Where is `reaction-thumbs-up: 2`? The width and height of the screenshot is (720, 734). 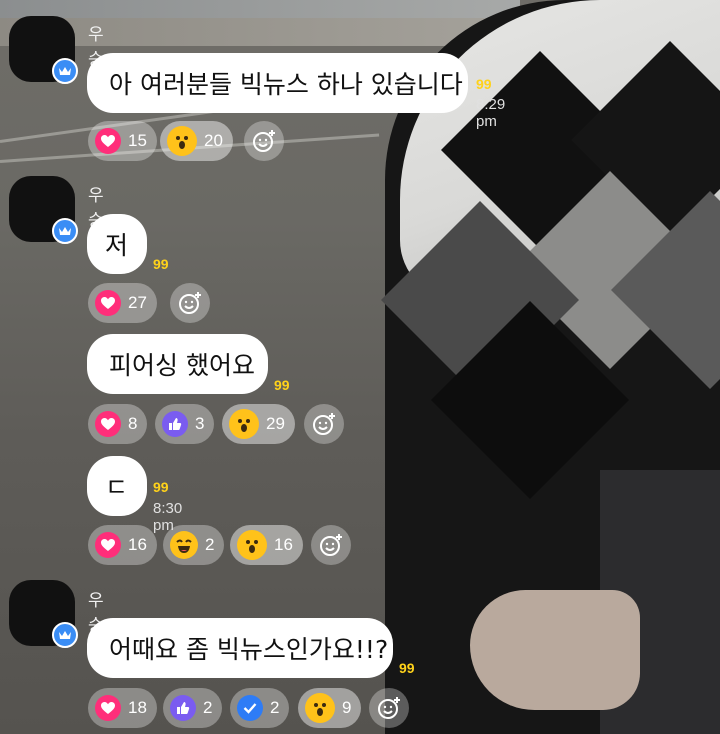
reaction-thumbs-up: 2 is located at coordinates (193, 708).